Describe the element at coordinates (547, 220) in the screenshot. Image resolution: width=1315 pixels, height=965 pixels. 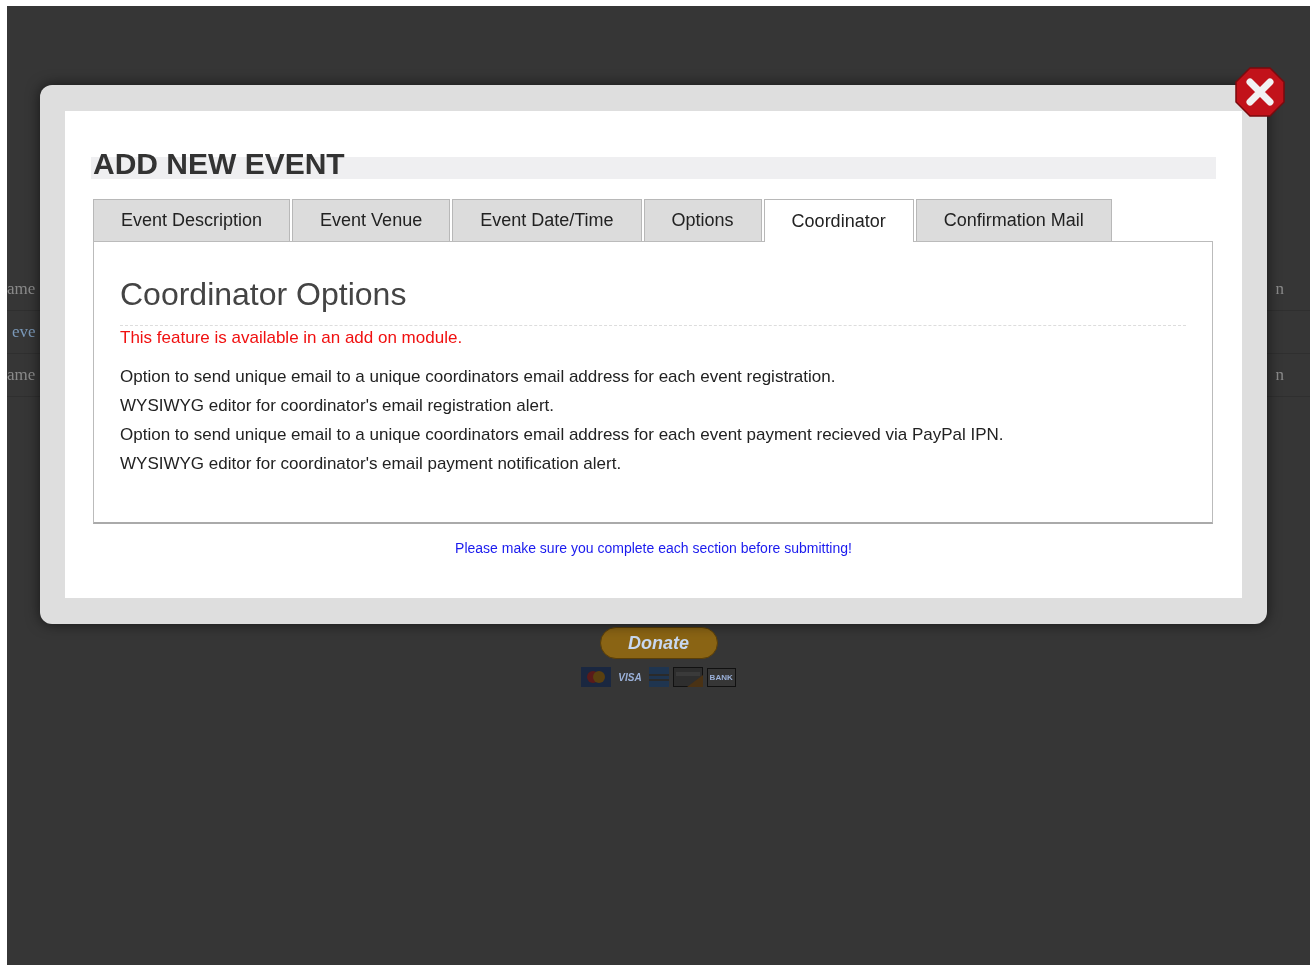
I see `tab: Event Date/Time` at that location.